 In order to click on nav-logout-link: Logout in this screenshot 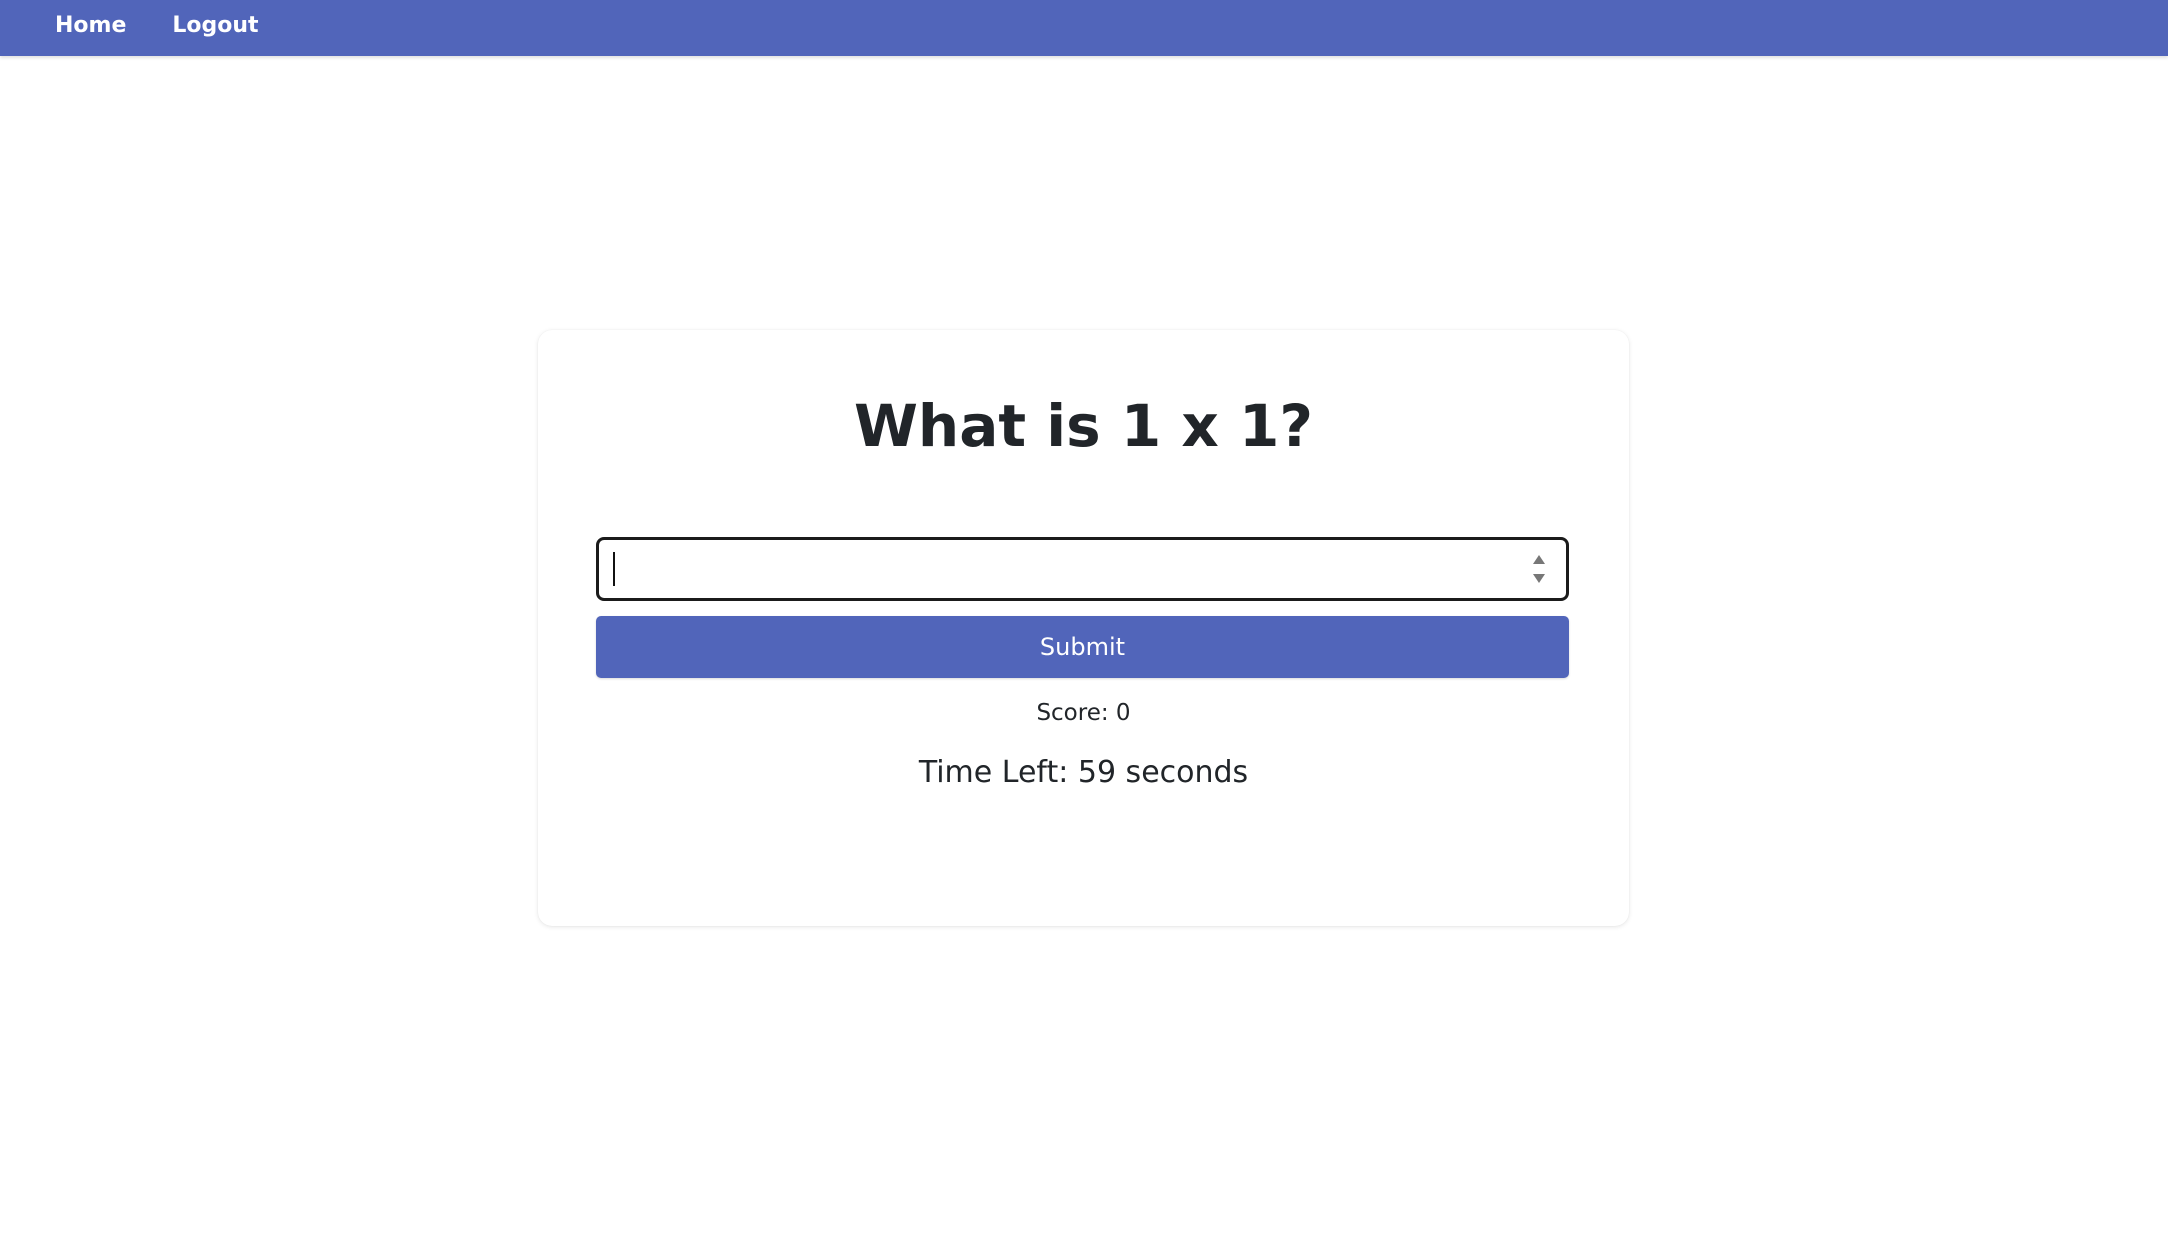, I will do `click(215, 26)`.